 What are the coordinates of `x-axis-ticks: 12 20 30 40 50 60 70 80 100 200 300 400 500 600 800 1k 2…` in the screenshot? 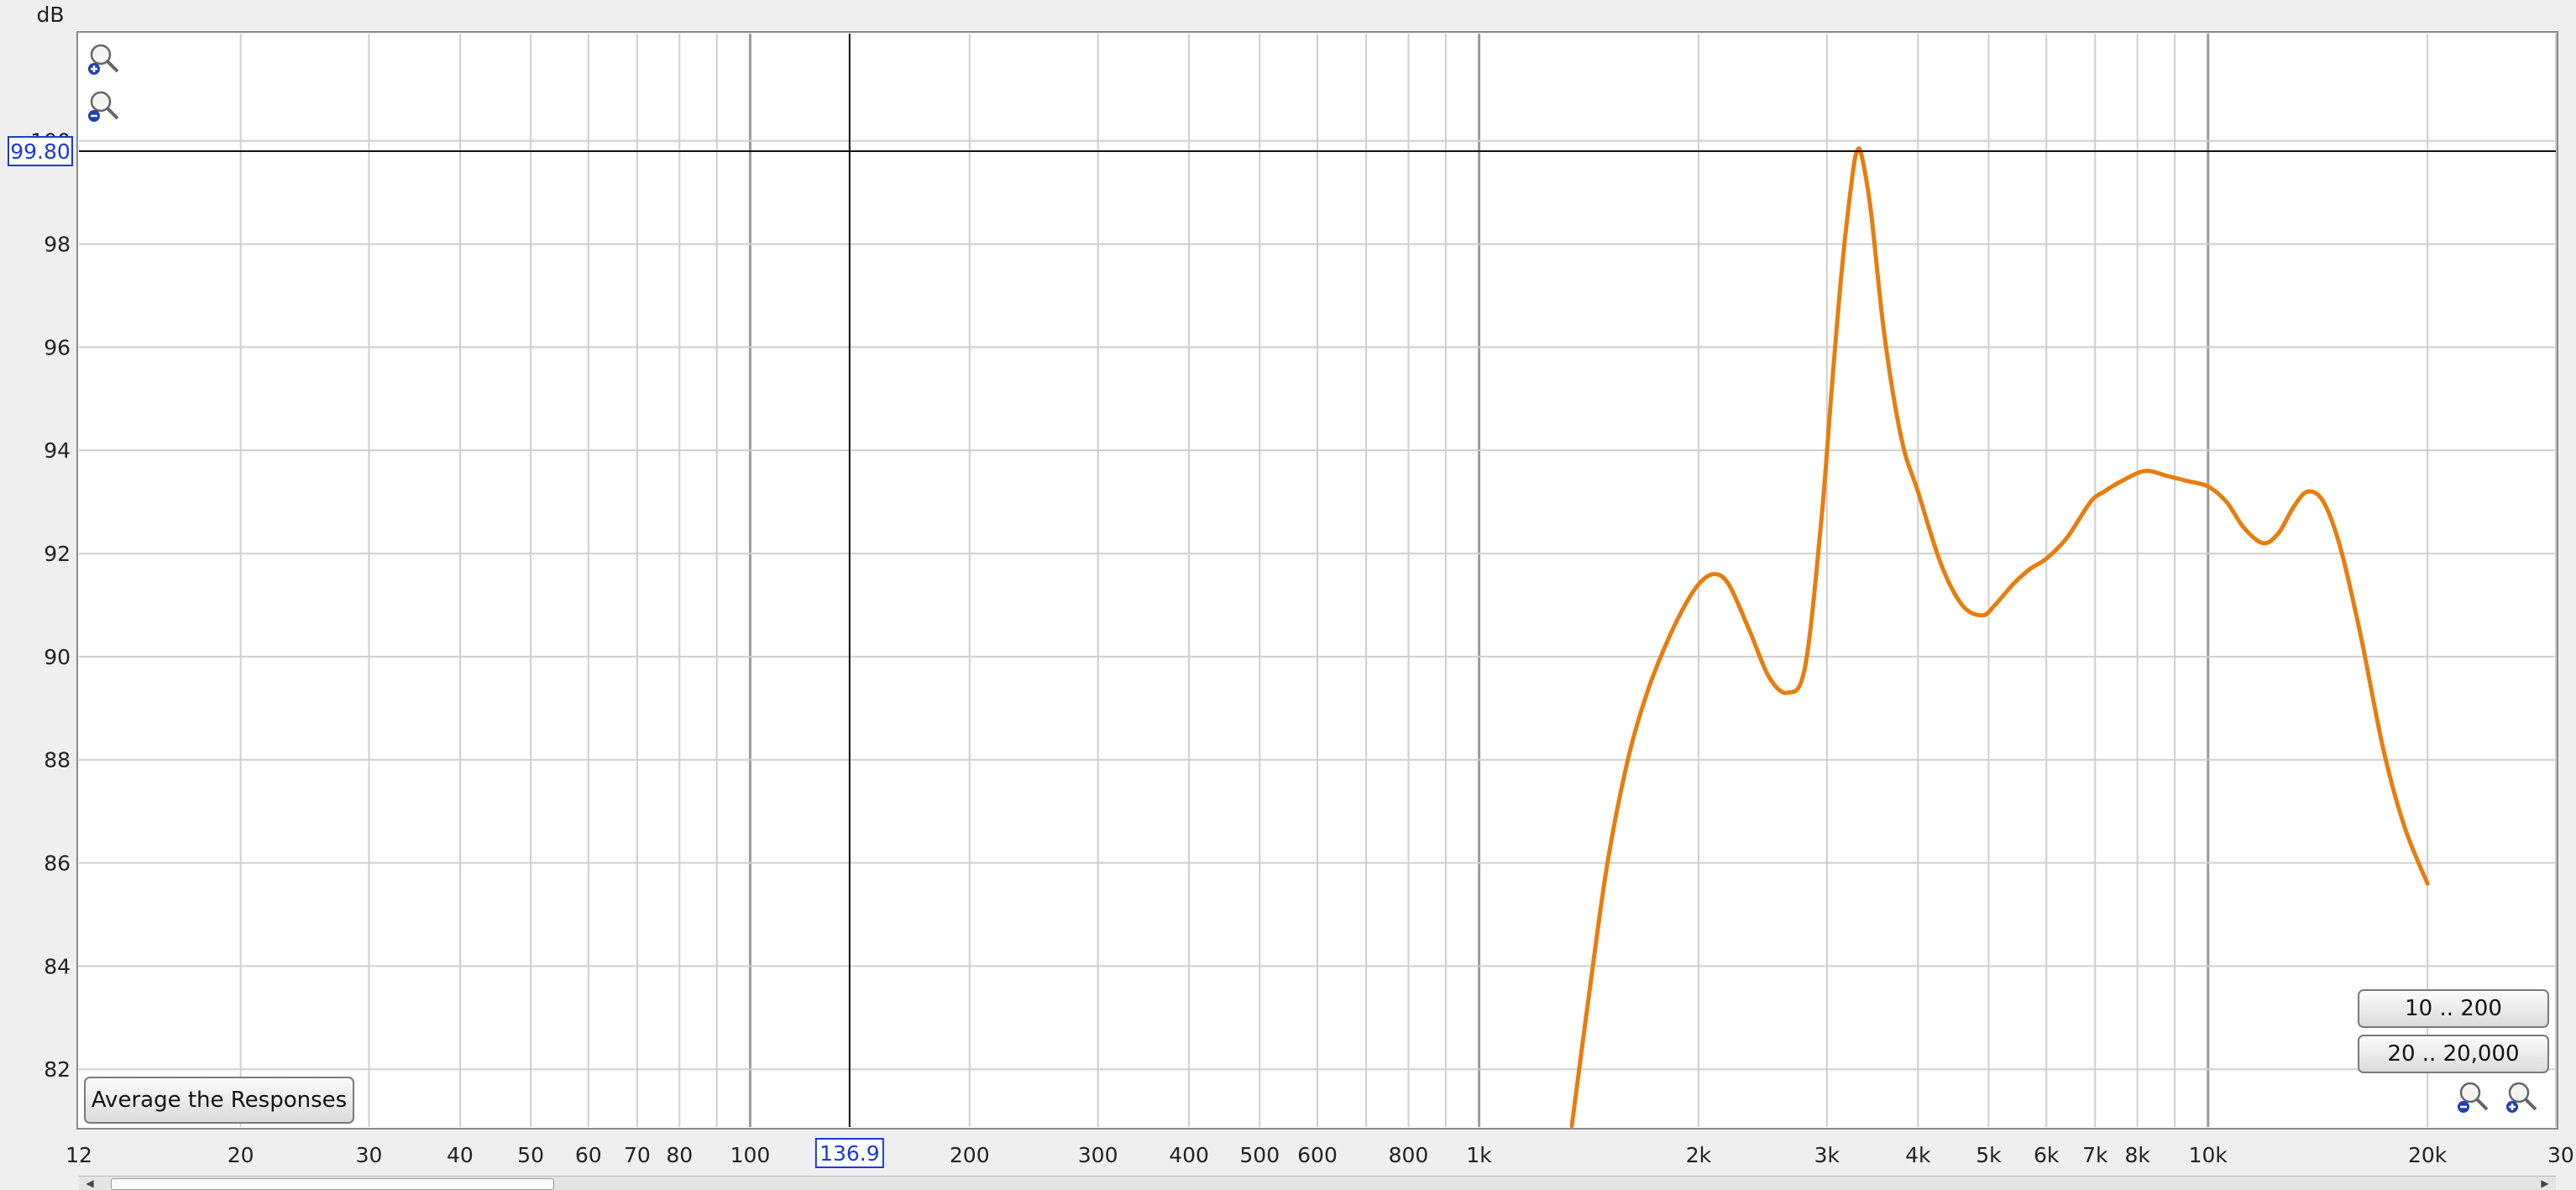 It's located at (1256, 1155).